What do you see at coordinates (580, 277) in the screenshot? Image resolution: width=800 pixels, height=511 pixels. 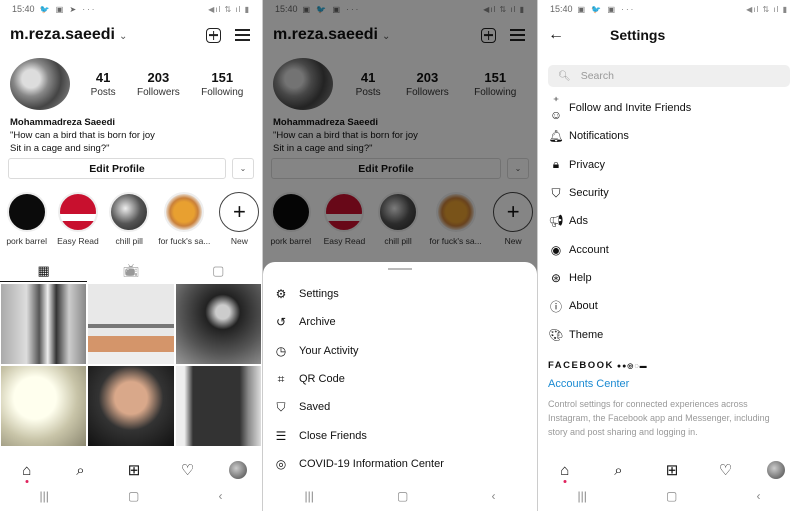 I see `settings-item-label: Help` at bounding box center [580, 277].